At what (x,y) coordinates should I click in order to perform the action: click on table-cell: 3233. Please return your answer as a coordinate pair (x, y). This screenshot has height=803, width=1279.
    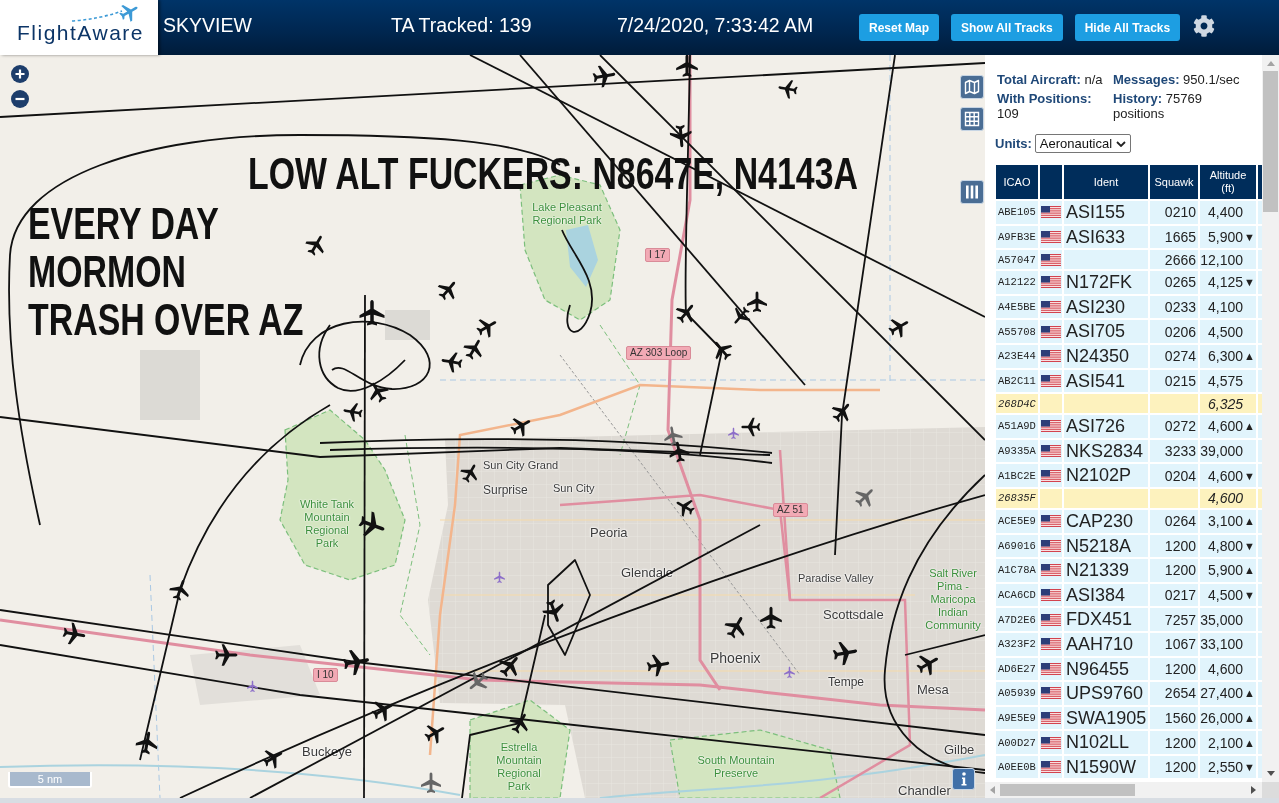
    Looking at the image, I should click on (1174, 451).